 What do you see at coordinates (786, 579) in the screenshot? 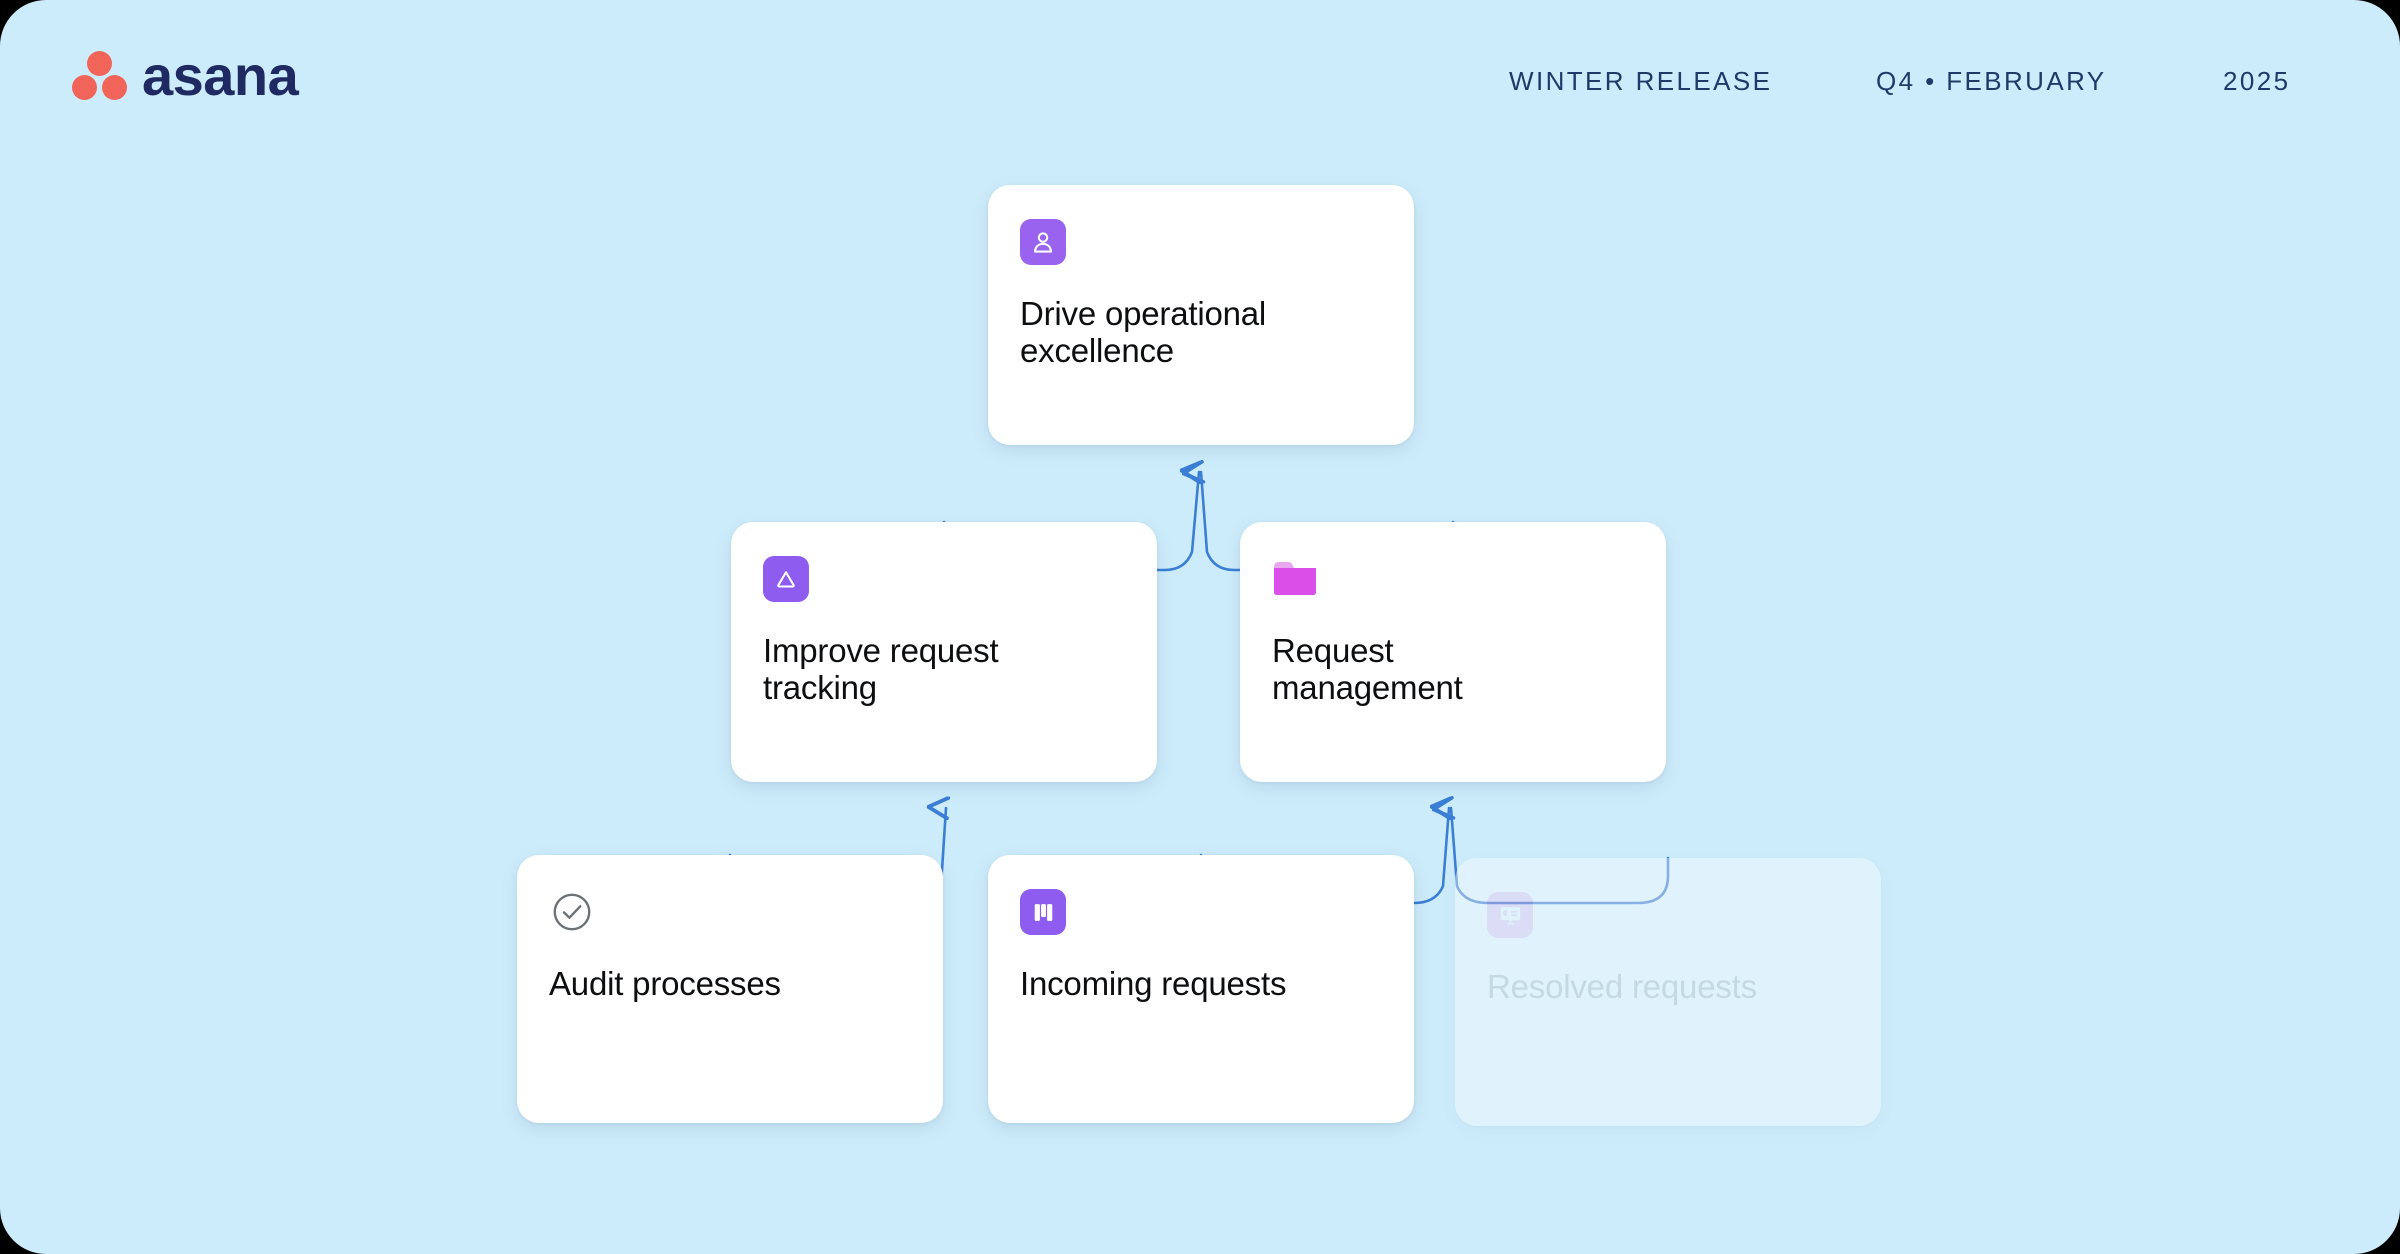
I see `subgoal-triangle-icon` at bounding box center [786, 579].